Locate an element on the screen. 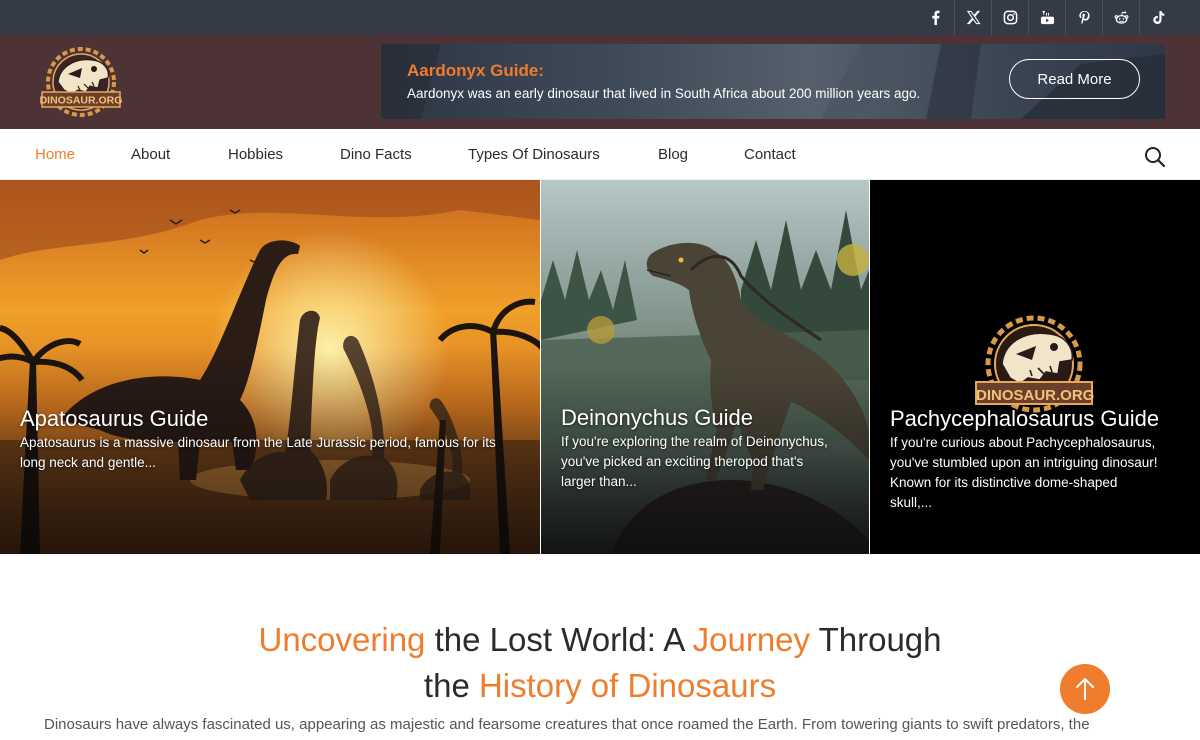 This screenshot has height=740, width=1200. arrow-up-icon is located at coordinates (1085, 689).